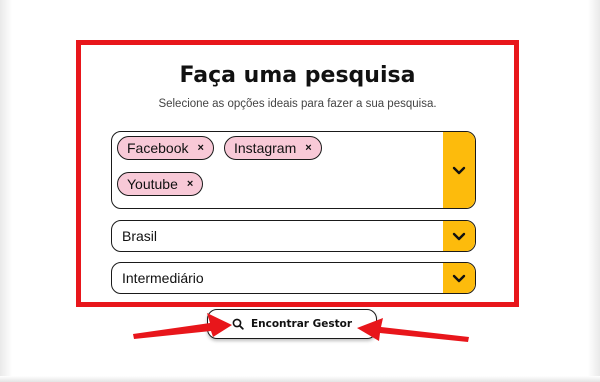  I want to click on level-select: Intermediário, so click(293, 278).